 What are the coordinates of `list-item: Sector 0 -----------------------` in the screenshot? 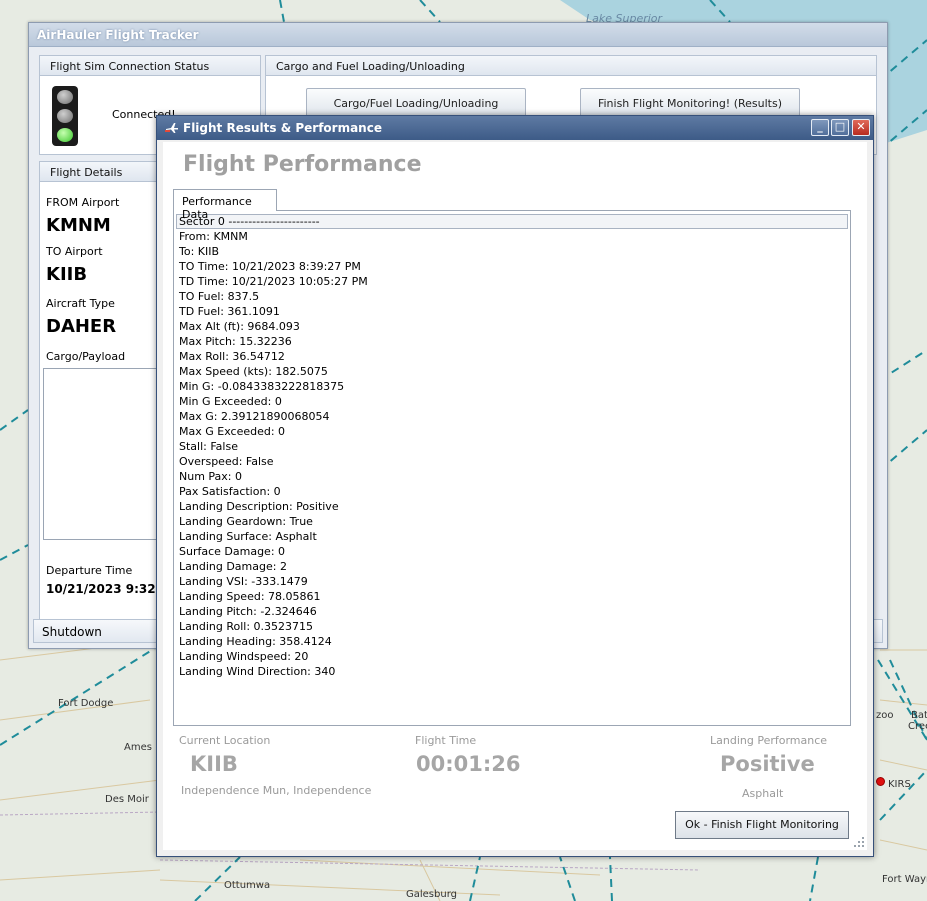 It's located at (512, 221).